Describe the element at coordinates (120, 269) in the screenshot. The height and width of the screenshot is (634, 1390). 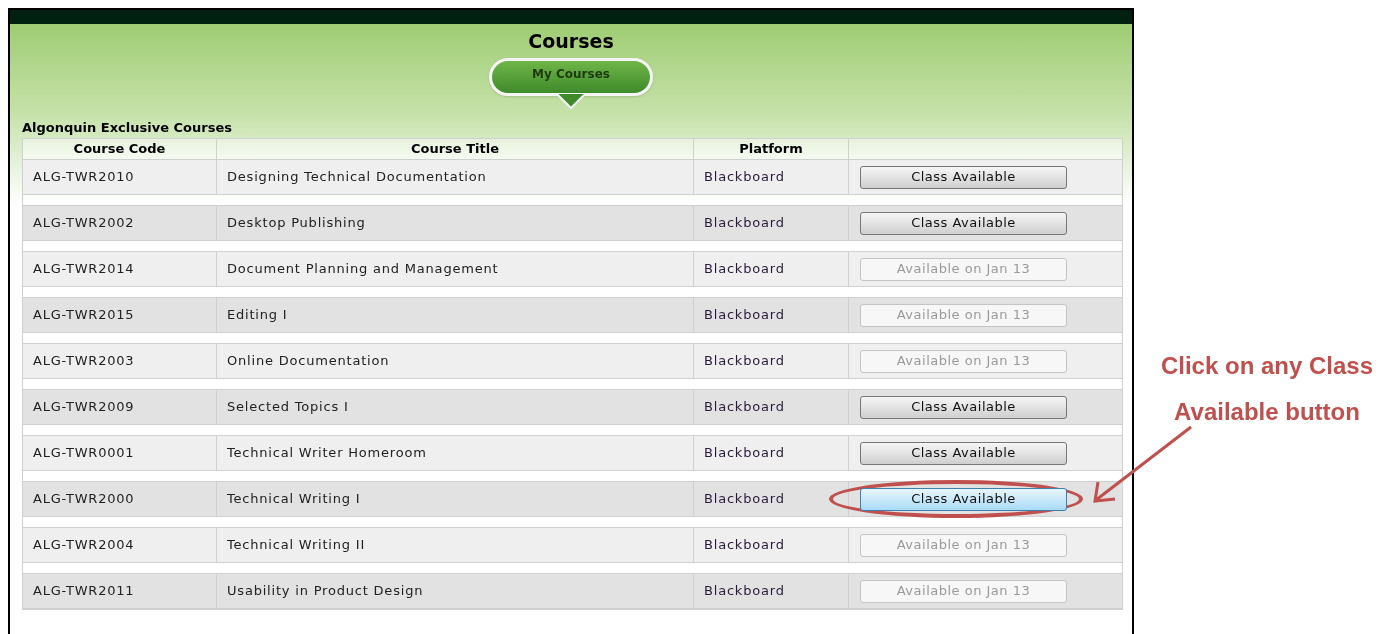
I see `course-code-cell: ALG-TWR2014` at that location.